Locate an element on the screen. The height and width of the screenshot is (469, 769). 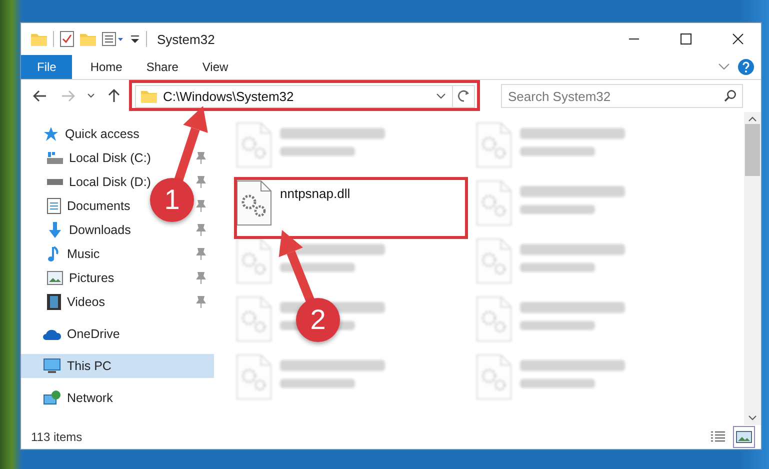
search-icon is located at coordinates (730, 96).